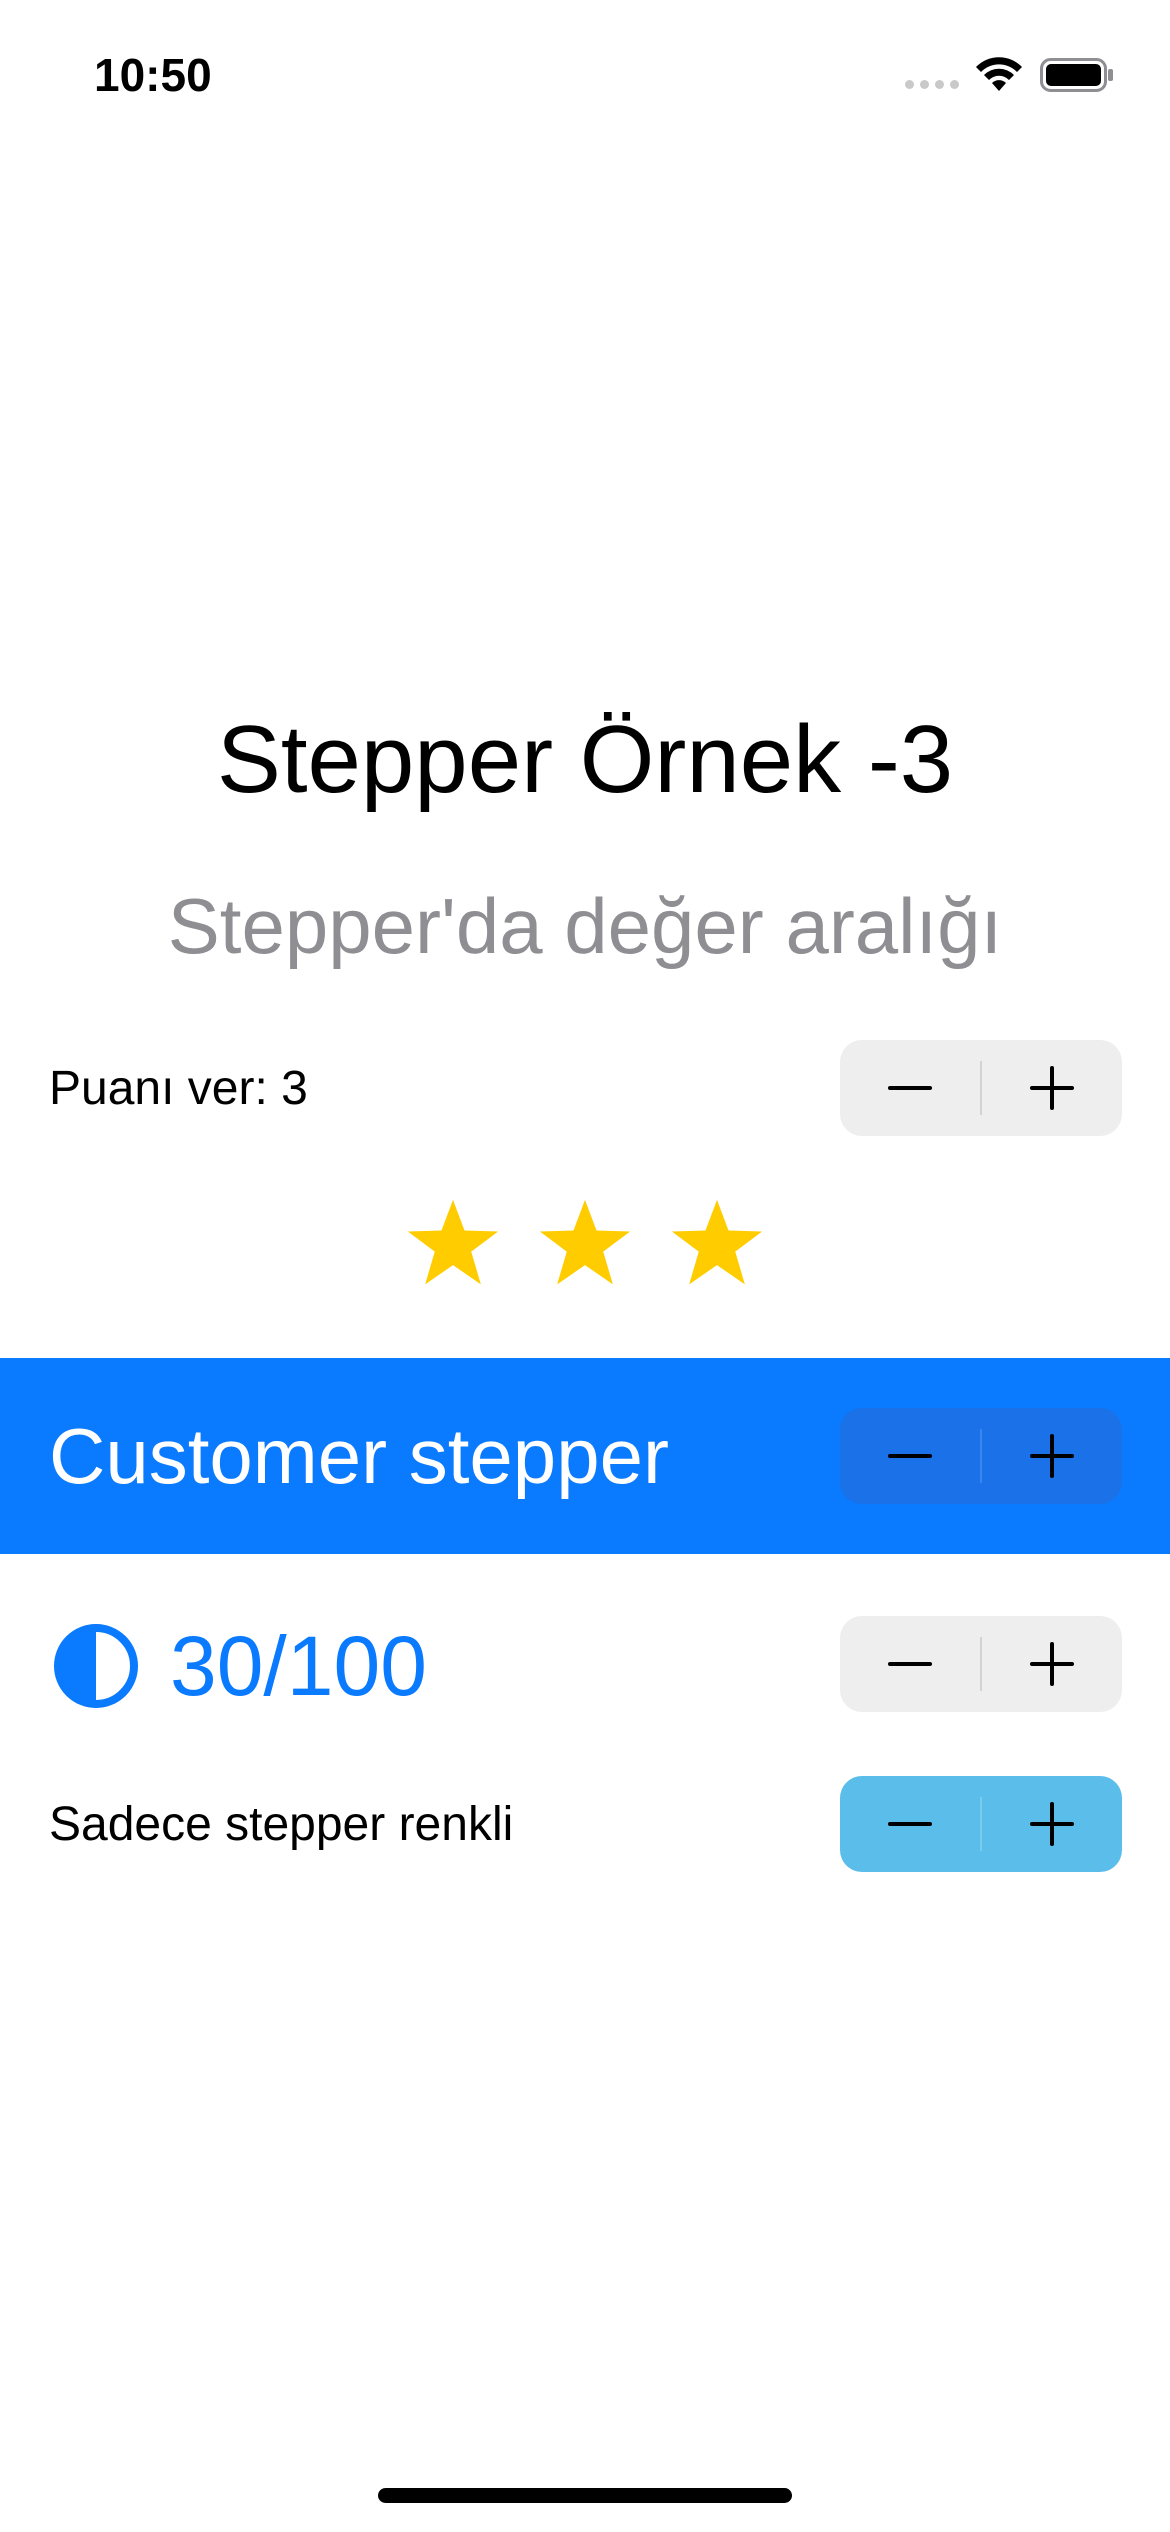 This screenshot has width=1170, height=2532. What do you see at coordinates (153, 75) in the screenshot?
I see `status-time: 10:50` at bounding box center [153, 75].